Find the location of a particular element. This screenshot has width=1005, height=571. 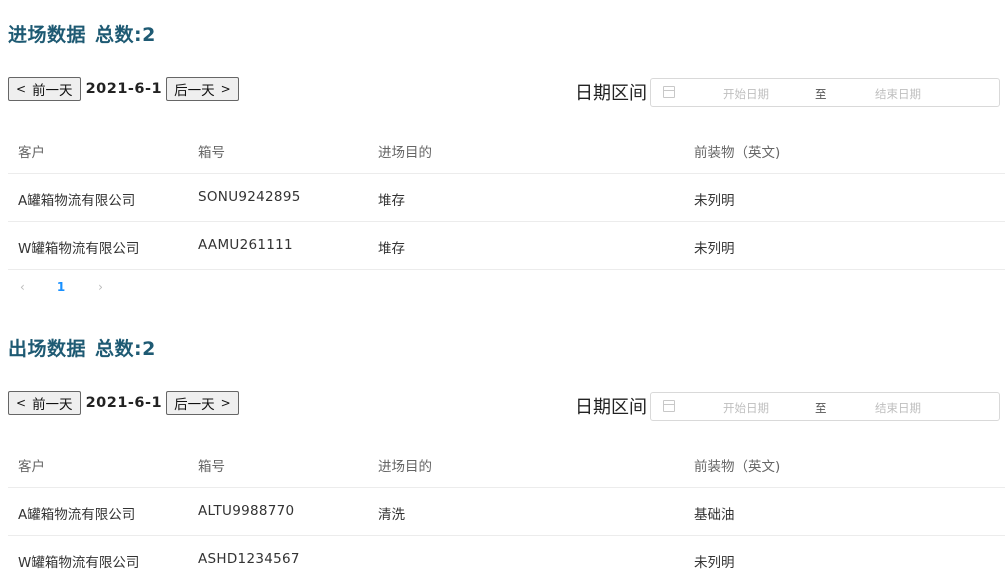

inbound-title: 进场数据 总数:2 is located at coordinates (82, 33).